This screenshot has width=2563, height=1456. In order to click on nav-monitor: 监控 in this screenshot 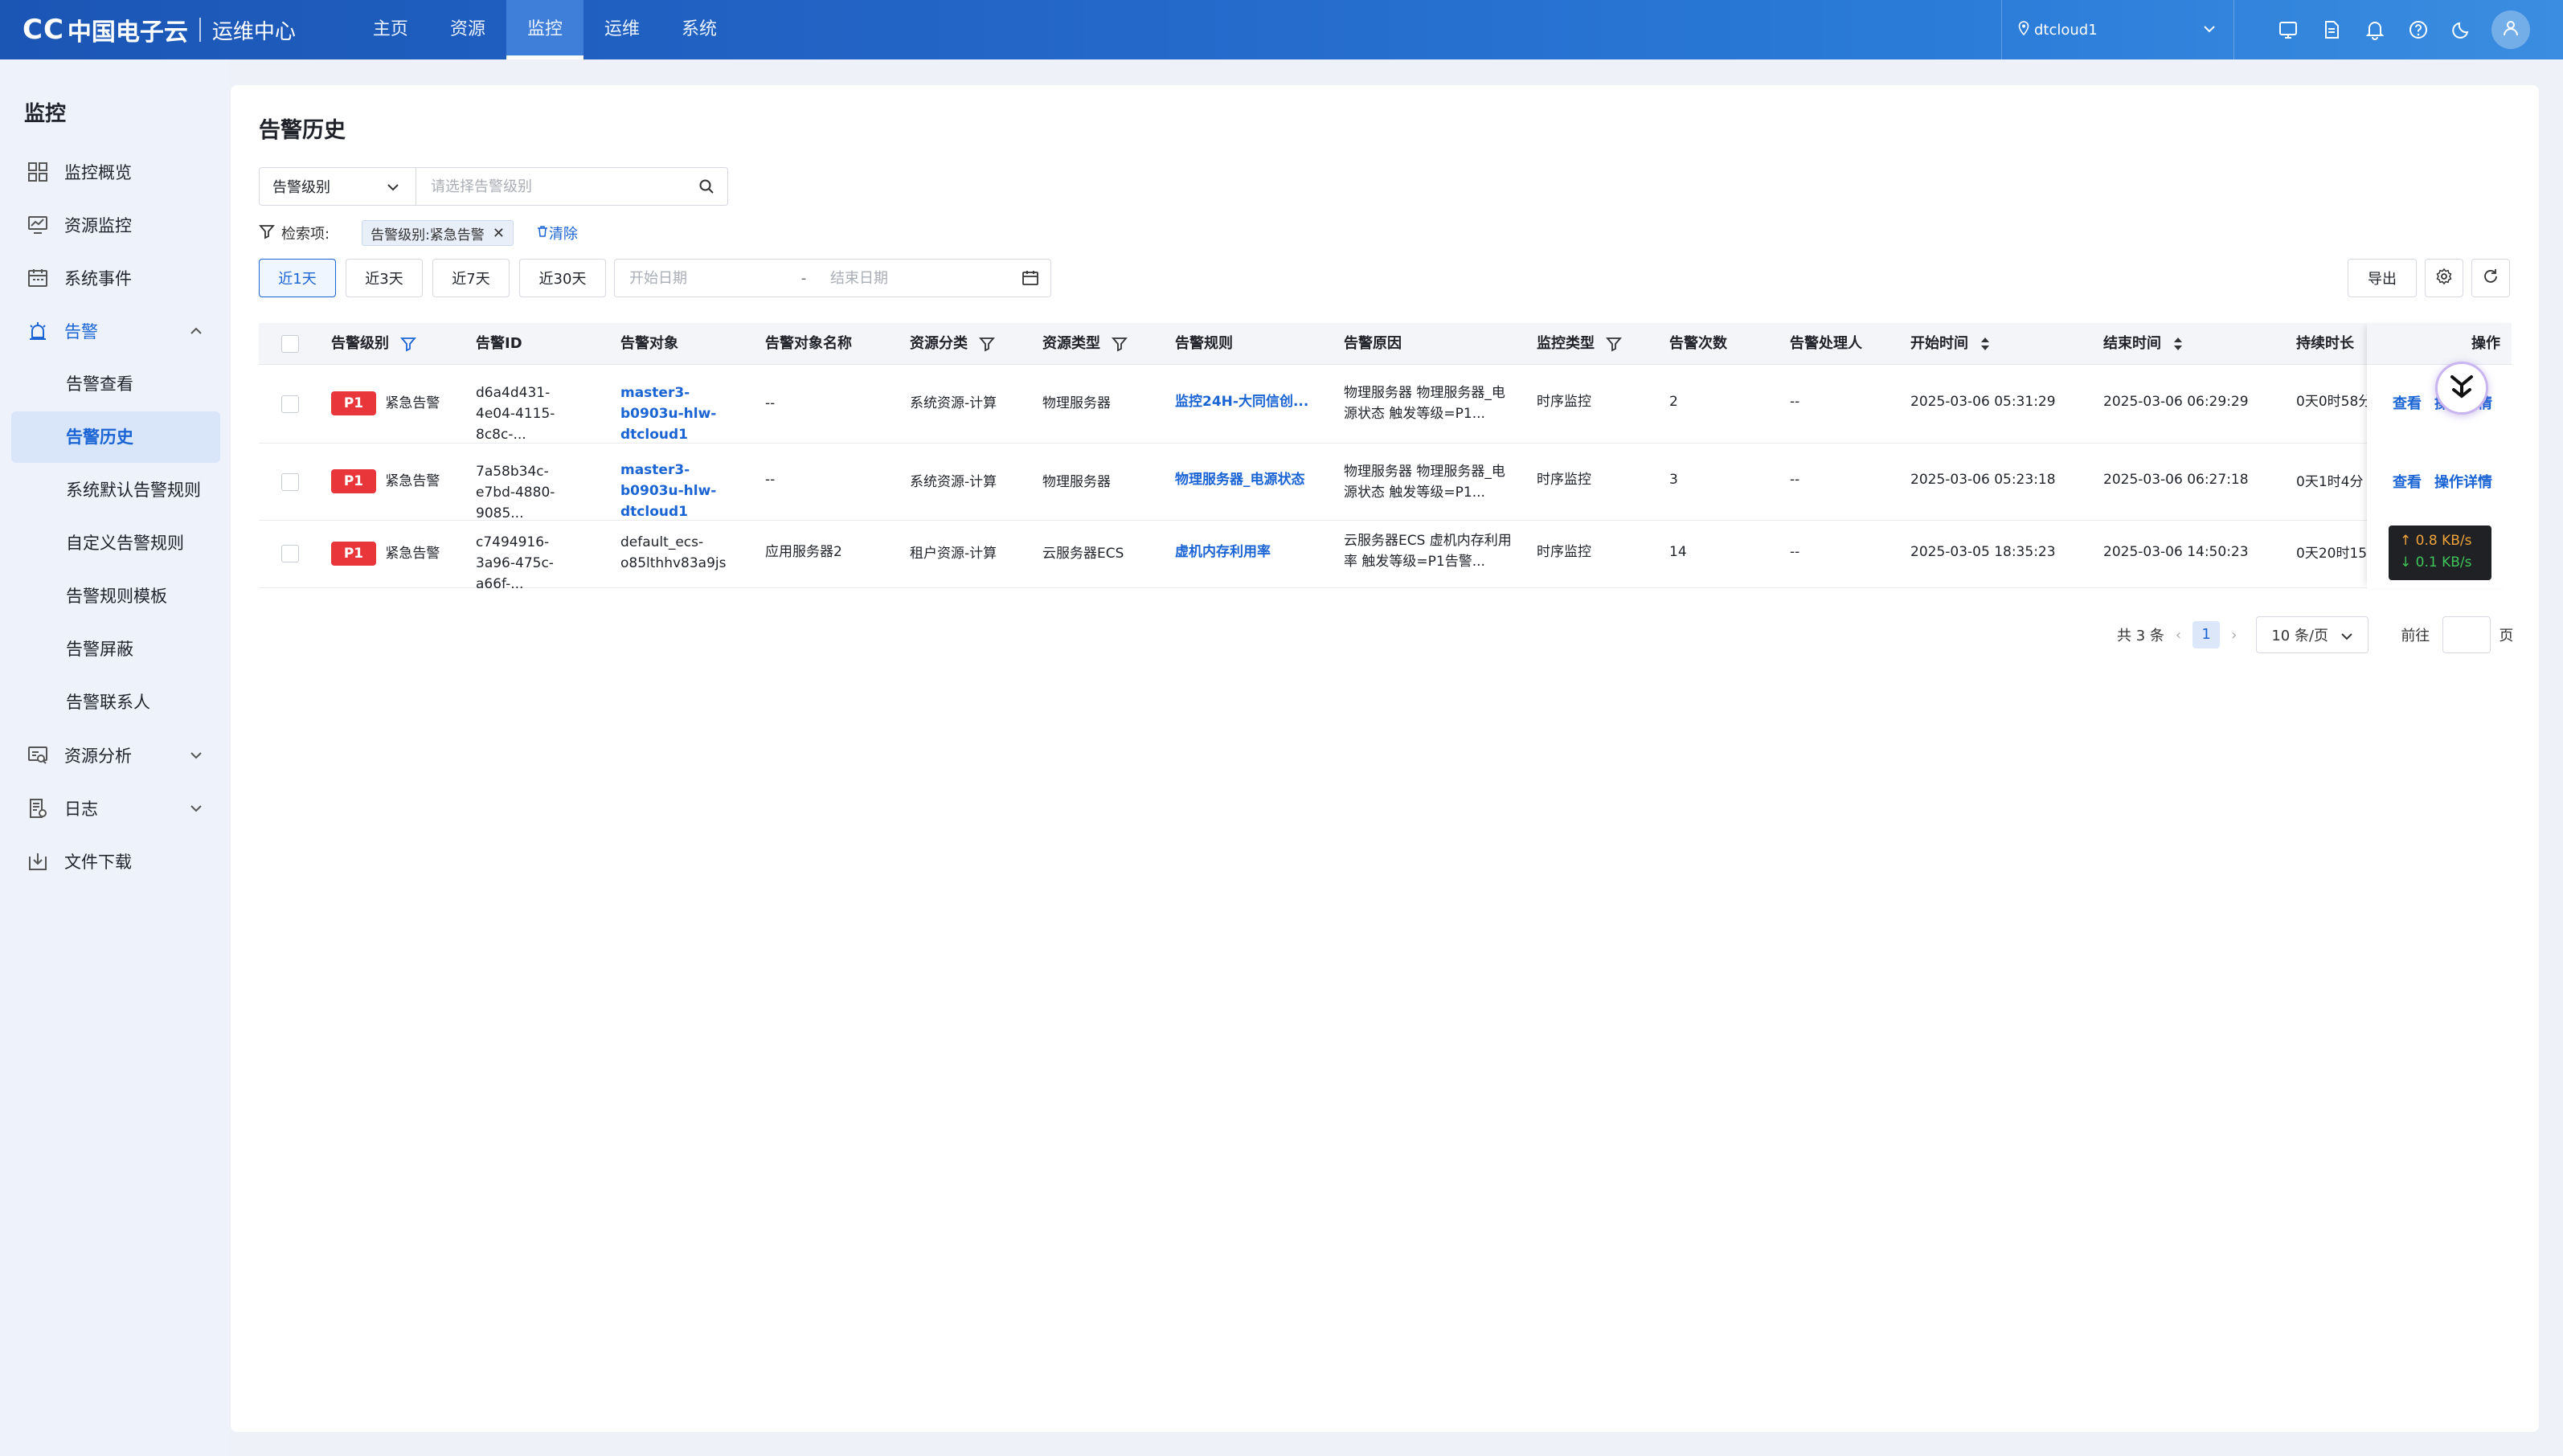, I will do `click(544, 29)`.